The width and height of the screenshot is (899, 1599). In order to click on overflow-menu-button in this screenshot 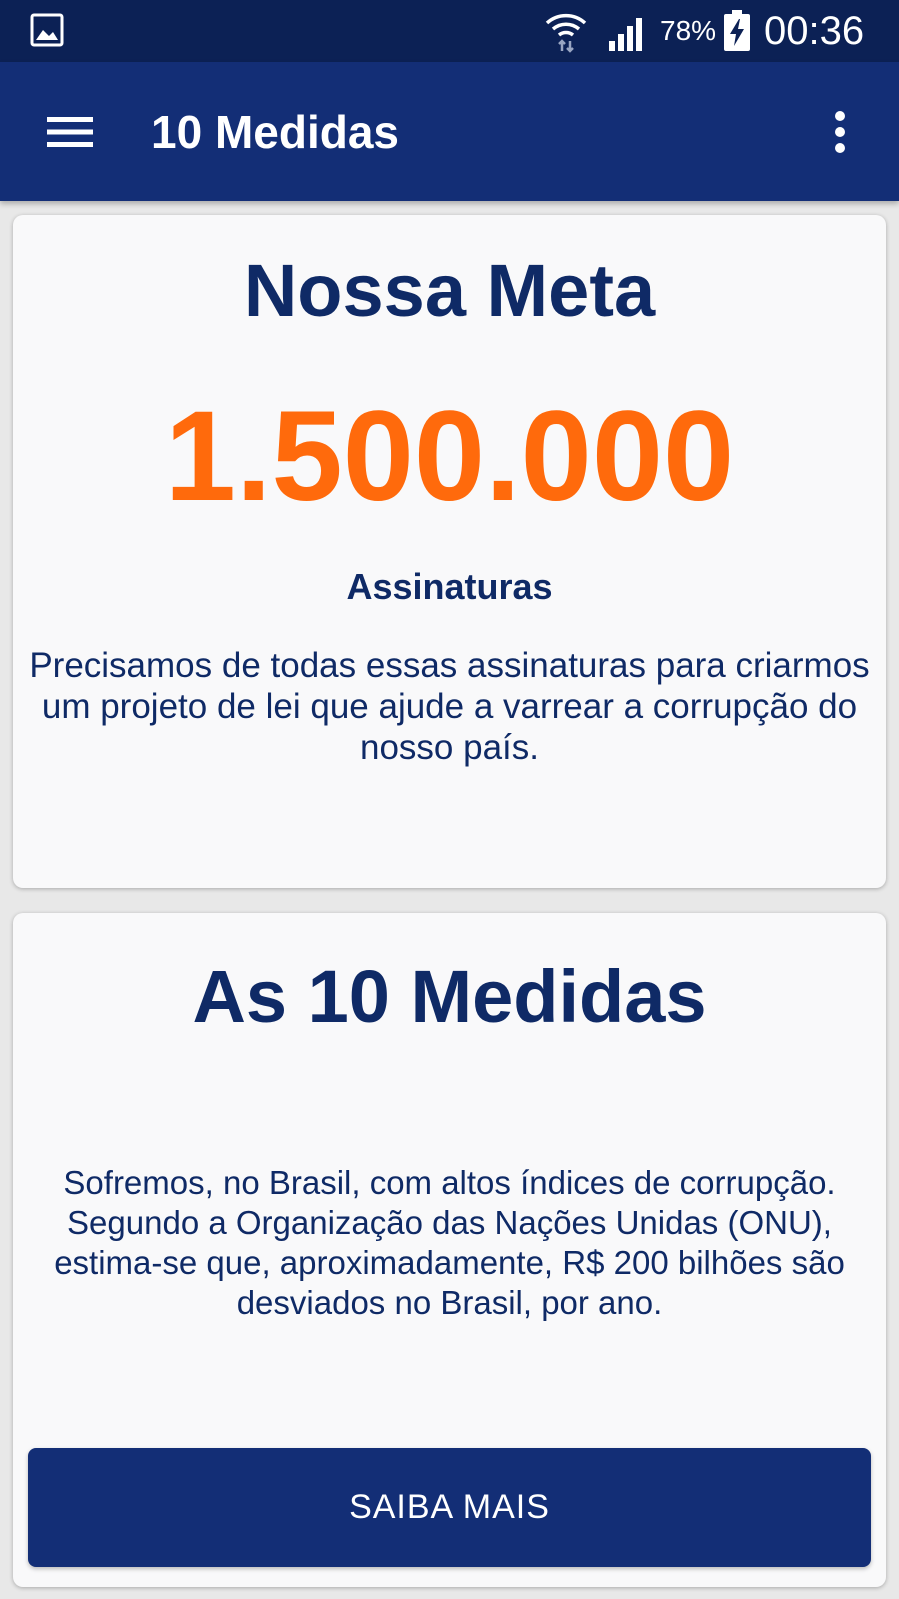, I will do `click(840, 132)`.